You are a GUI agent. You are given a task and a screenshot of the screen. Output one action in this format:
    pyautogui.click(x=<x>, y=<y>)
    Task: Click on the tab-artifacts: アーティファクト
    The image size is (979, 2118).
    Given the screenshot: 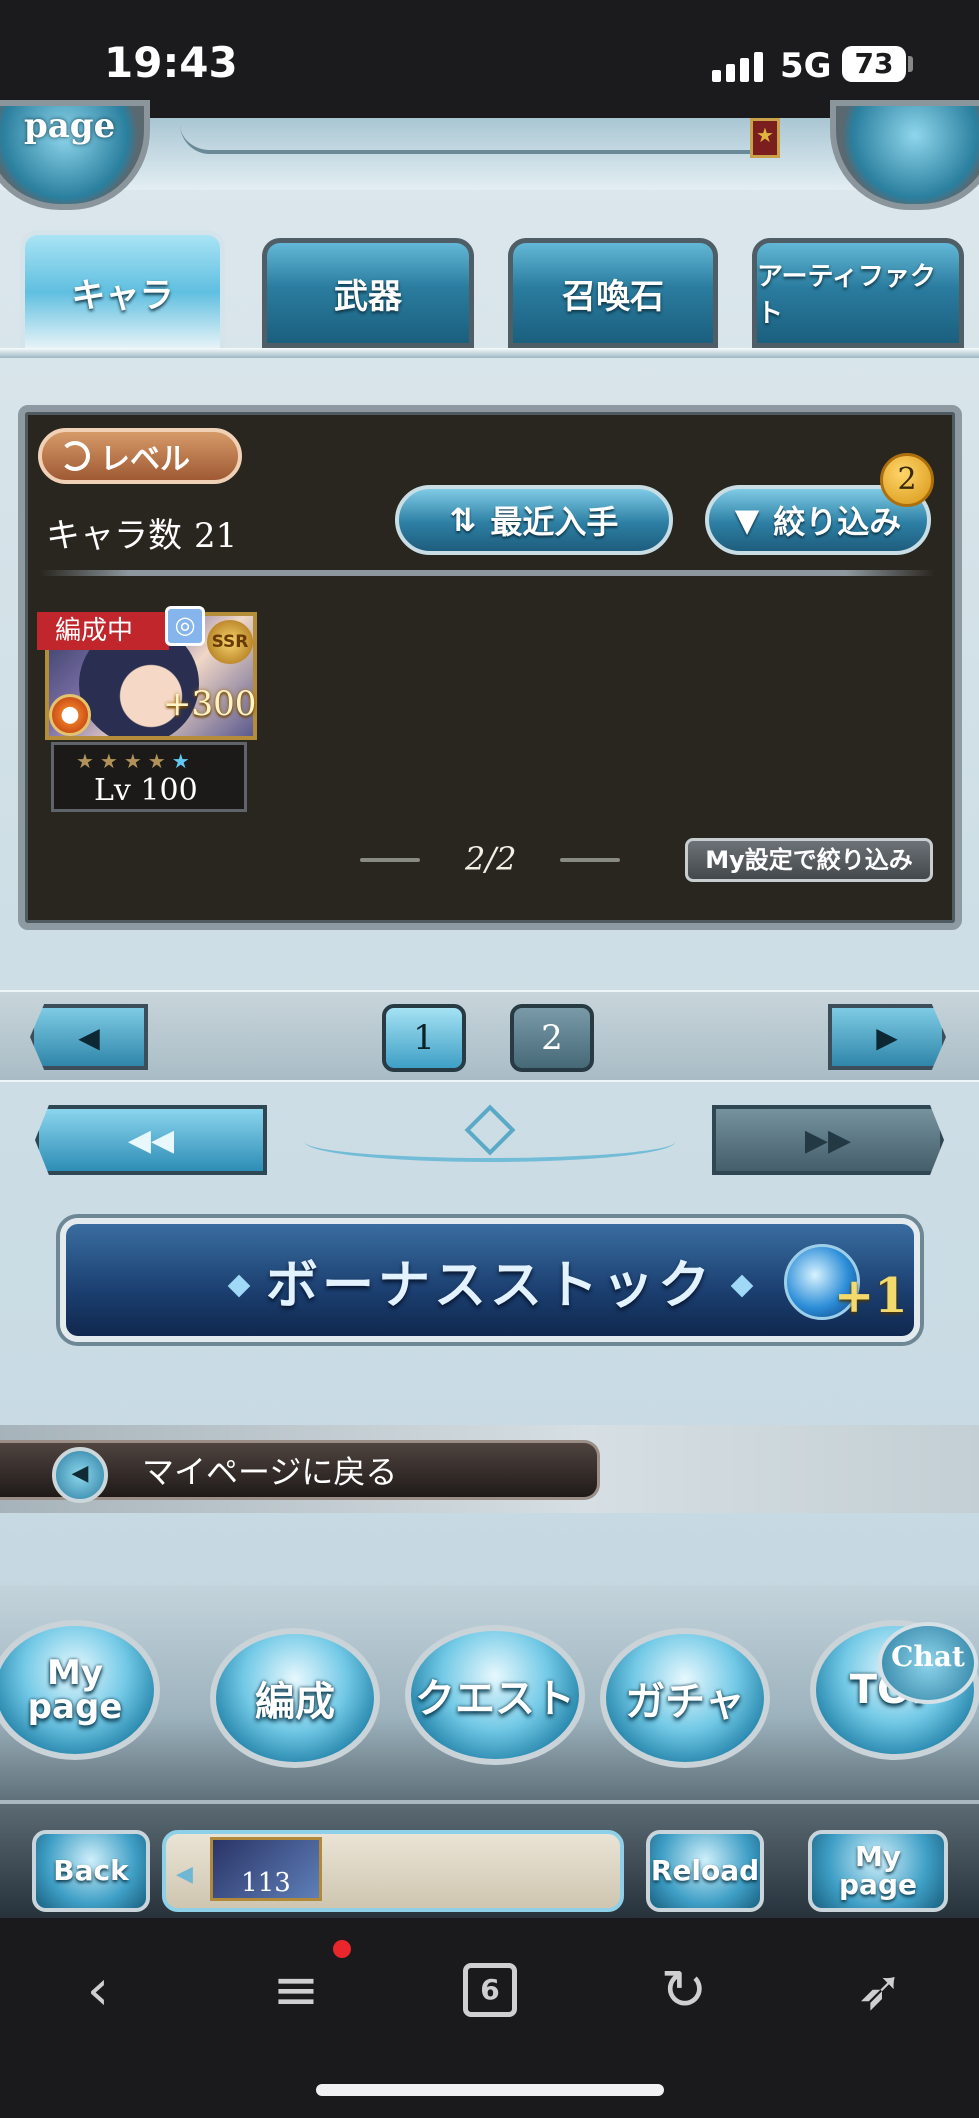 What is the action you would take?
    pyautogui.click(x=858, y=293)
    